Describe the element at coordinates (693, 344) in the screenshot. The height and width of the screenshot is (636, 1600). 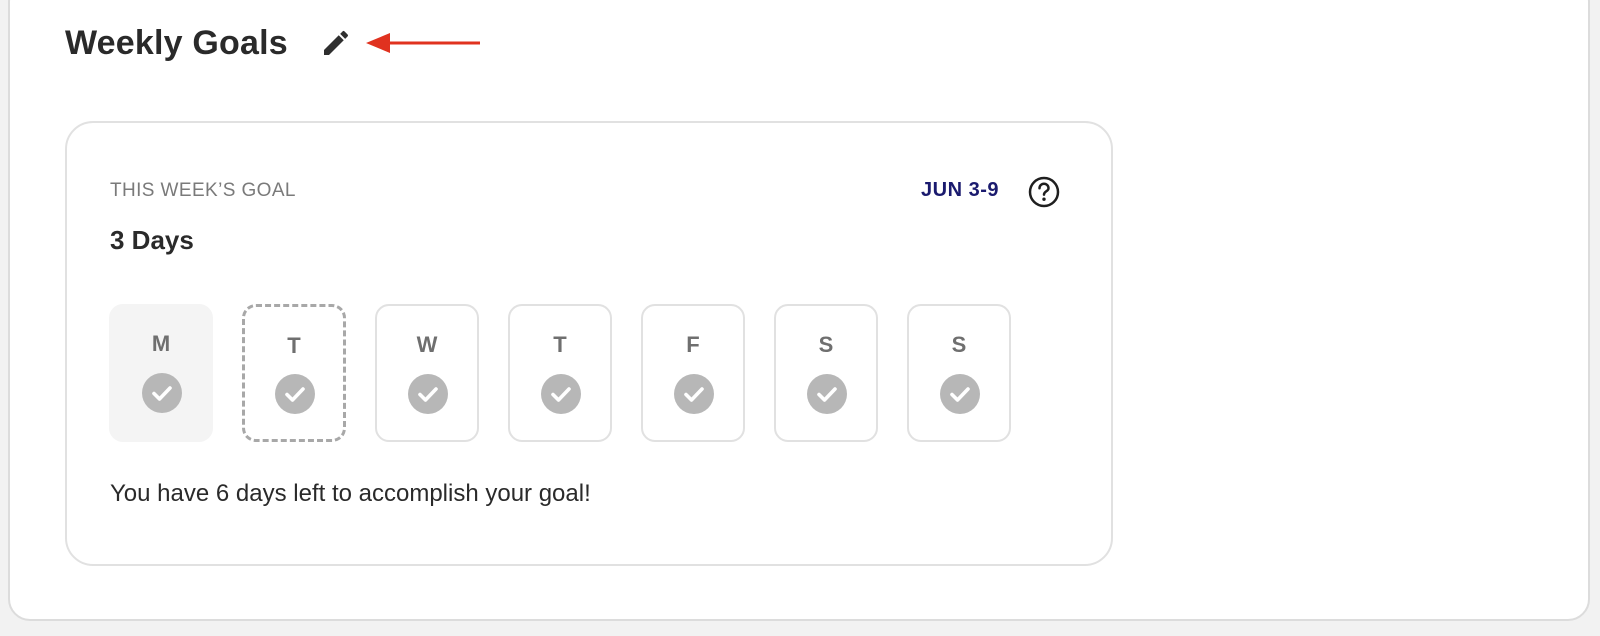
I see `day-letter: F` at that location.